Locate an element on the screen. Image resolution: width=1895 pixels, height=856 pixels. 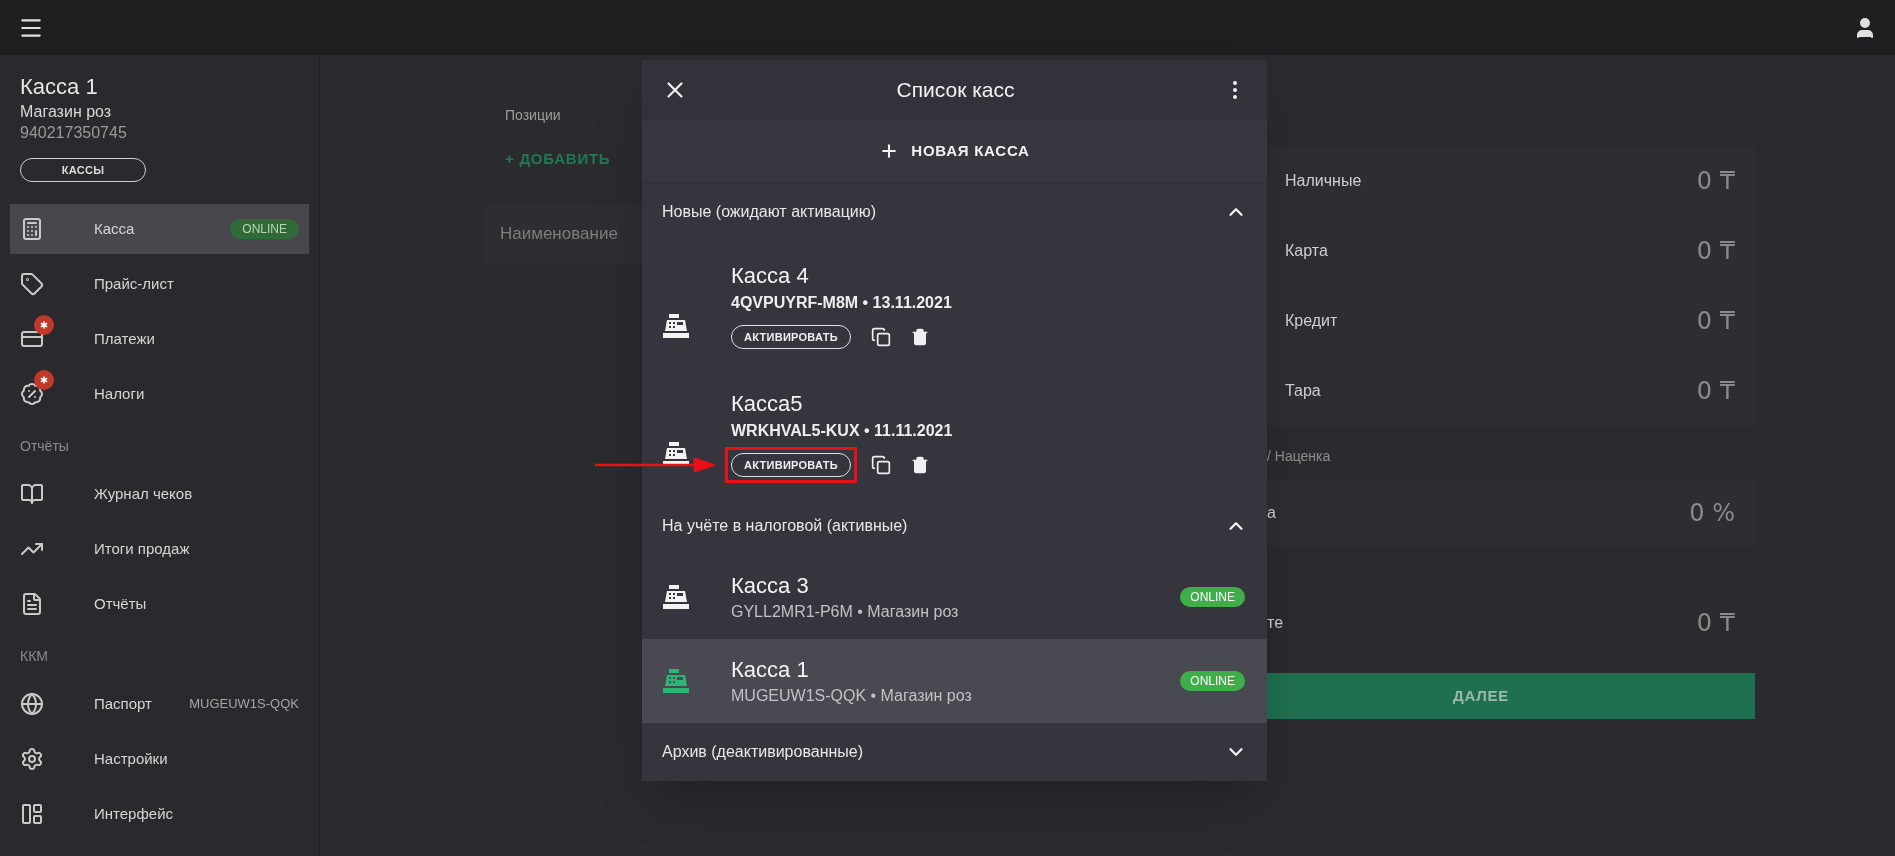
section-header: Новые (ожидают активацию) is located at coordinates (954, 212).